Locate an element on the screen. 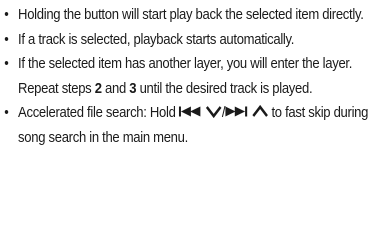 This screenshot has height=248, width=380. skip-back-icon is located at coordinates (191, 111).